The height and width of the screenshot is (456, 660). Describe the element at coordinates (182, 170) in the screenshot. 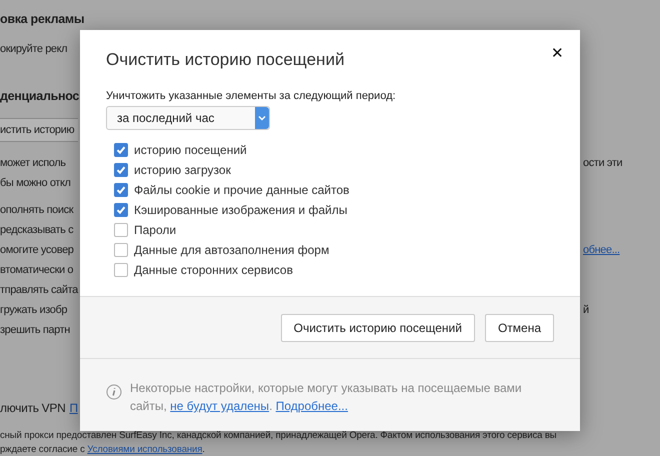

I see `option-label: историю загрузок` at that location.